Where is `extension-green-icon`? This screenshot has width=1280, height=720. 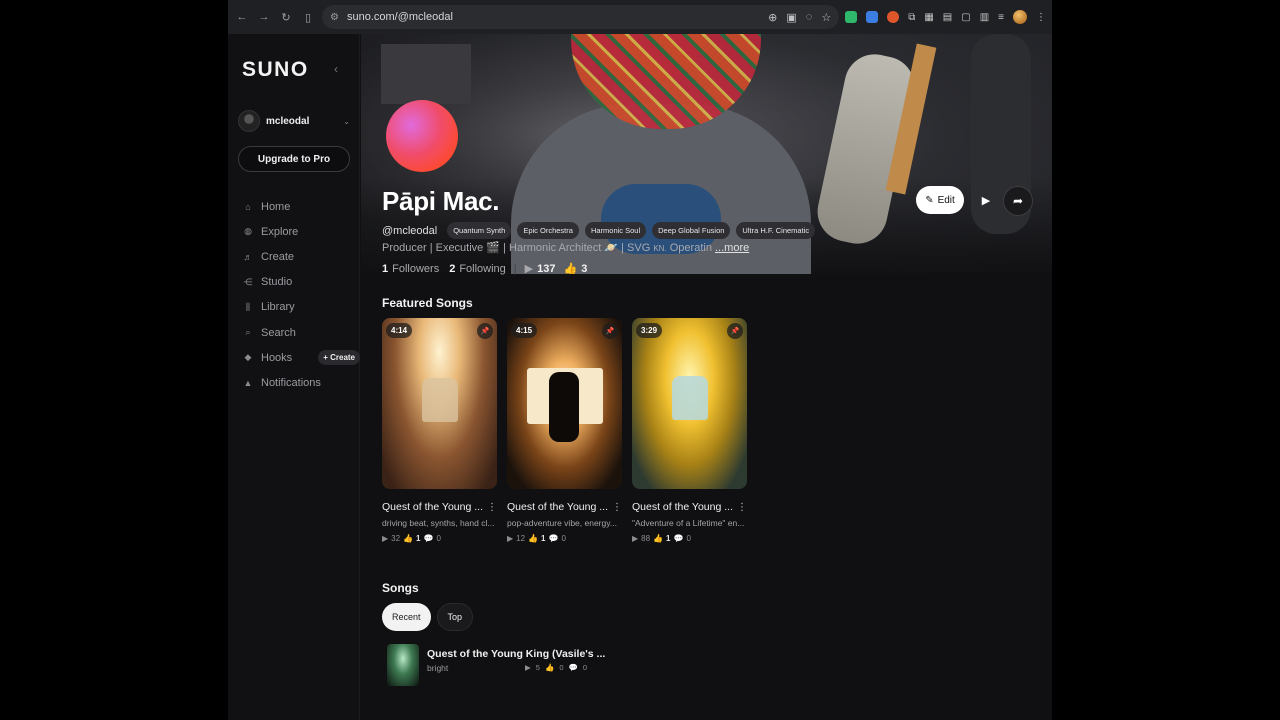 extension-green-icon is located at coordinates (851, 17).